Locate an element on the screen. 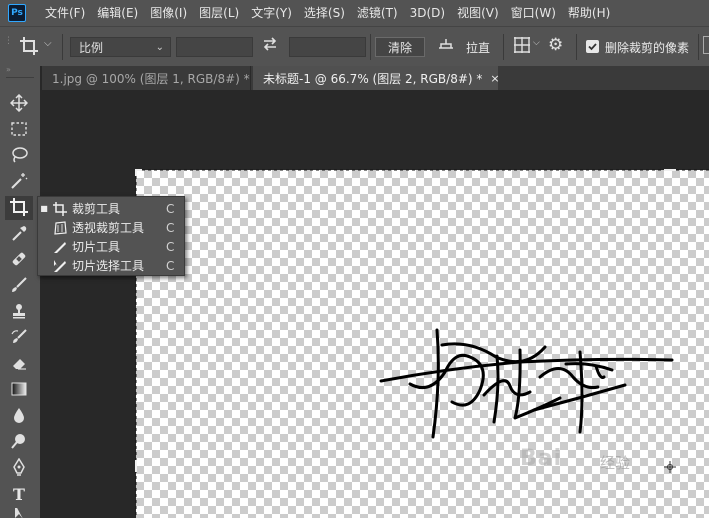  crop-handle-top-left is located at coordinates (138, 172).